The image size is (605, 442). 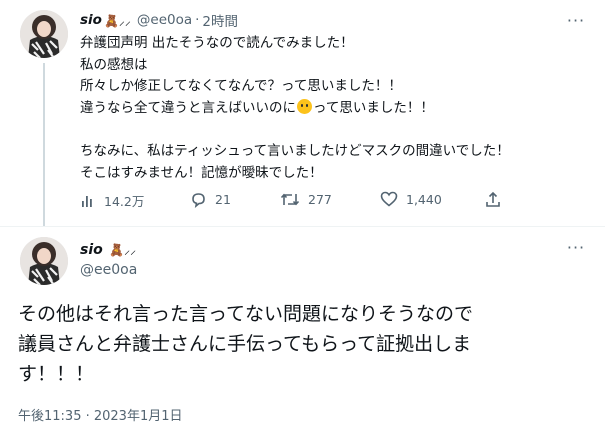 What do you see at coordinates (245, 344) in the screenshot?
I see `tweet-line: 議員さんと弁護士さんに手伝ってもらって証拠出しま` at bounding box center [245, 344].